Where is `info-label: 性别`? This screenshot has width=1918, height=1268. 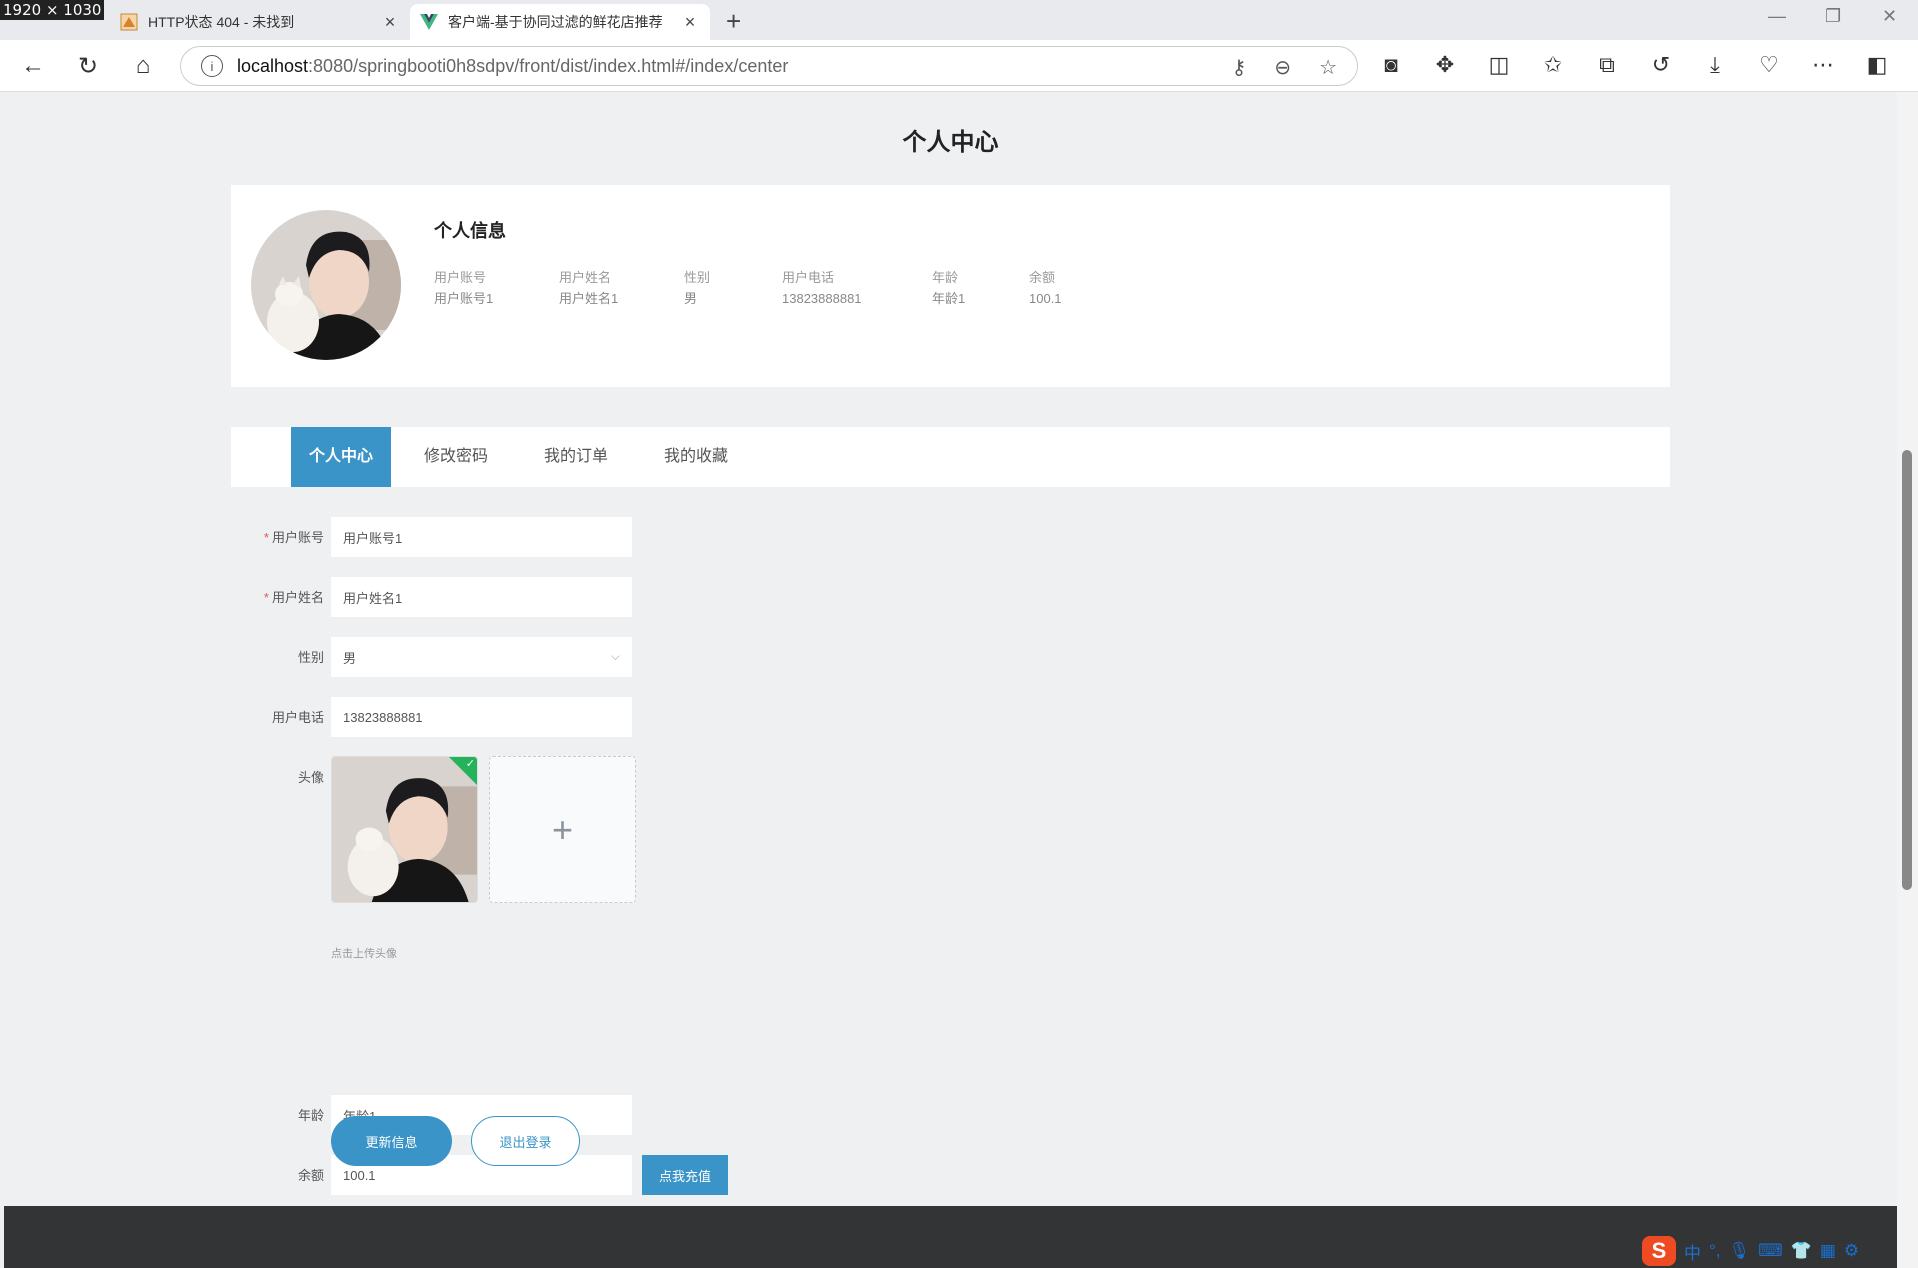
info-label: 性别 is located at coordinates (697, 277).